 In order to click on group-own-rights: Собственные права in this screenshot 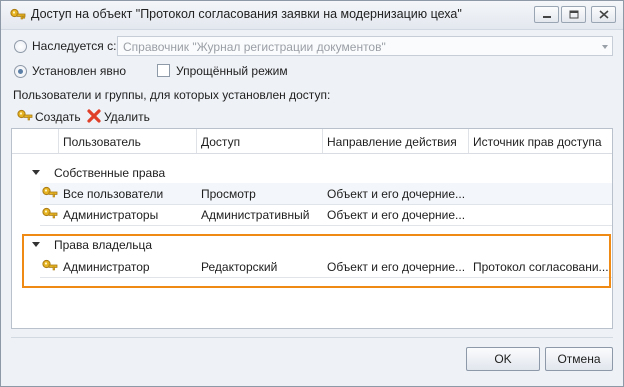, I will do `click(312, 173)`.